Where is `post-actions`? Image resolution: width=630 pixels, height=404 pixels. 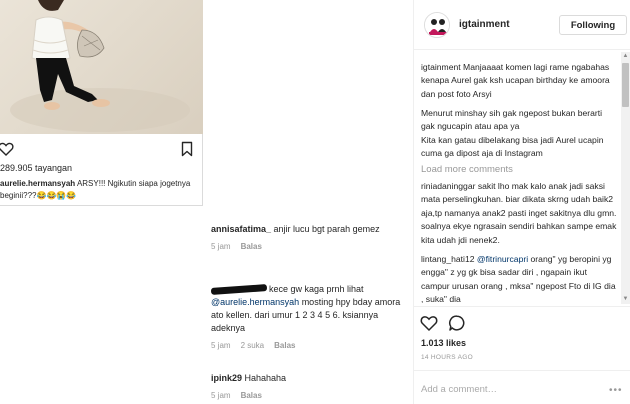
post-actions is located at coordinates (101, 149).